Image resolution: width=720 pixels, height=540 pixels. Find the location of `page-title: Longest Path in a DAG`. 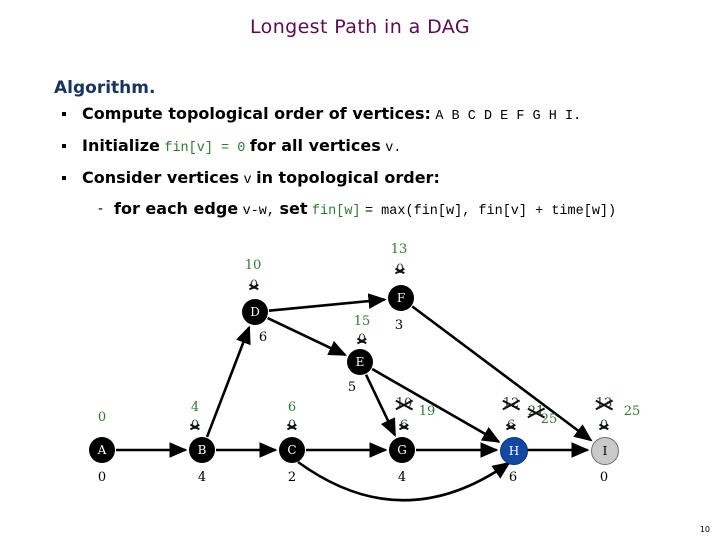

page-title: Longest Path in a DAG is located at coordinates (360, 27).